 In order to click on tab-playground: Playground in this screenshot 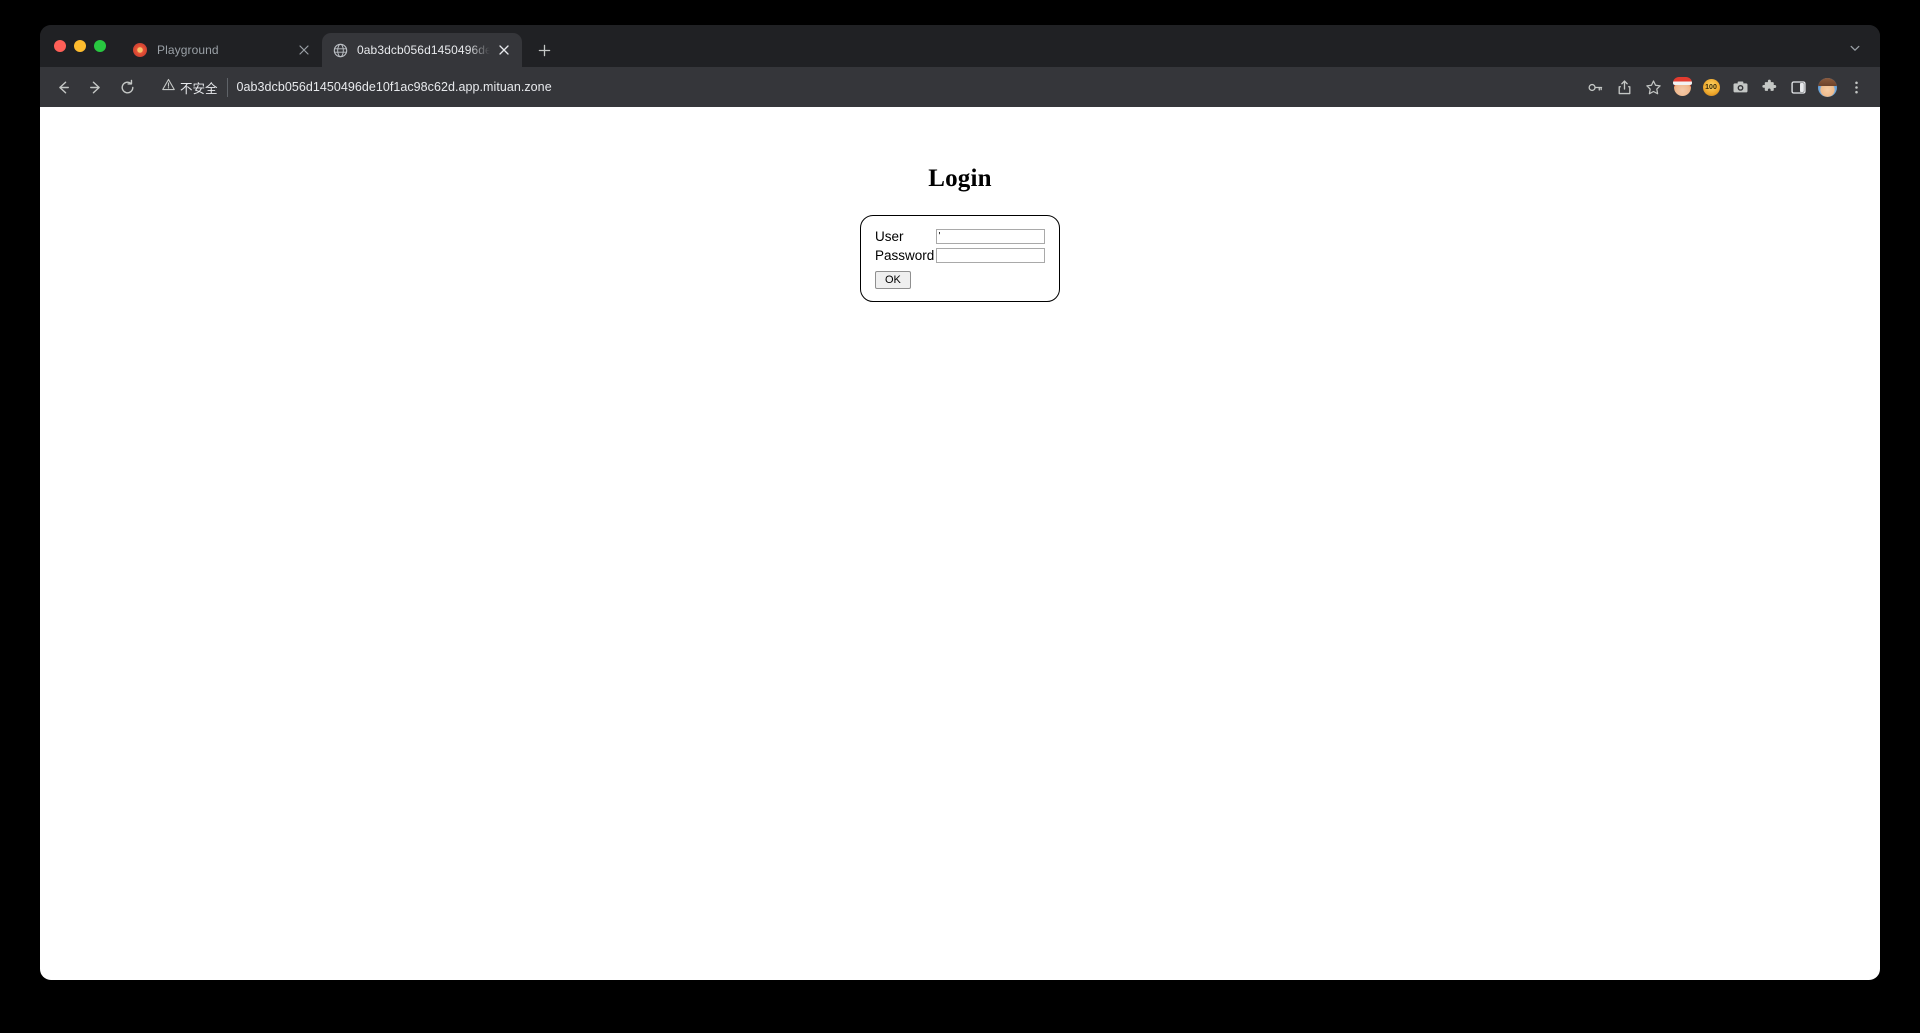, I will do `click(222, 50)`.